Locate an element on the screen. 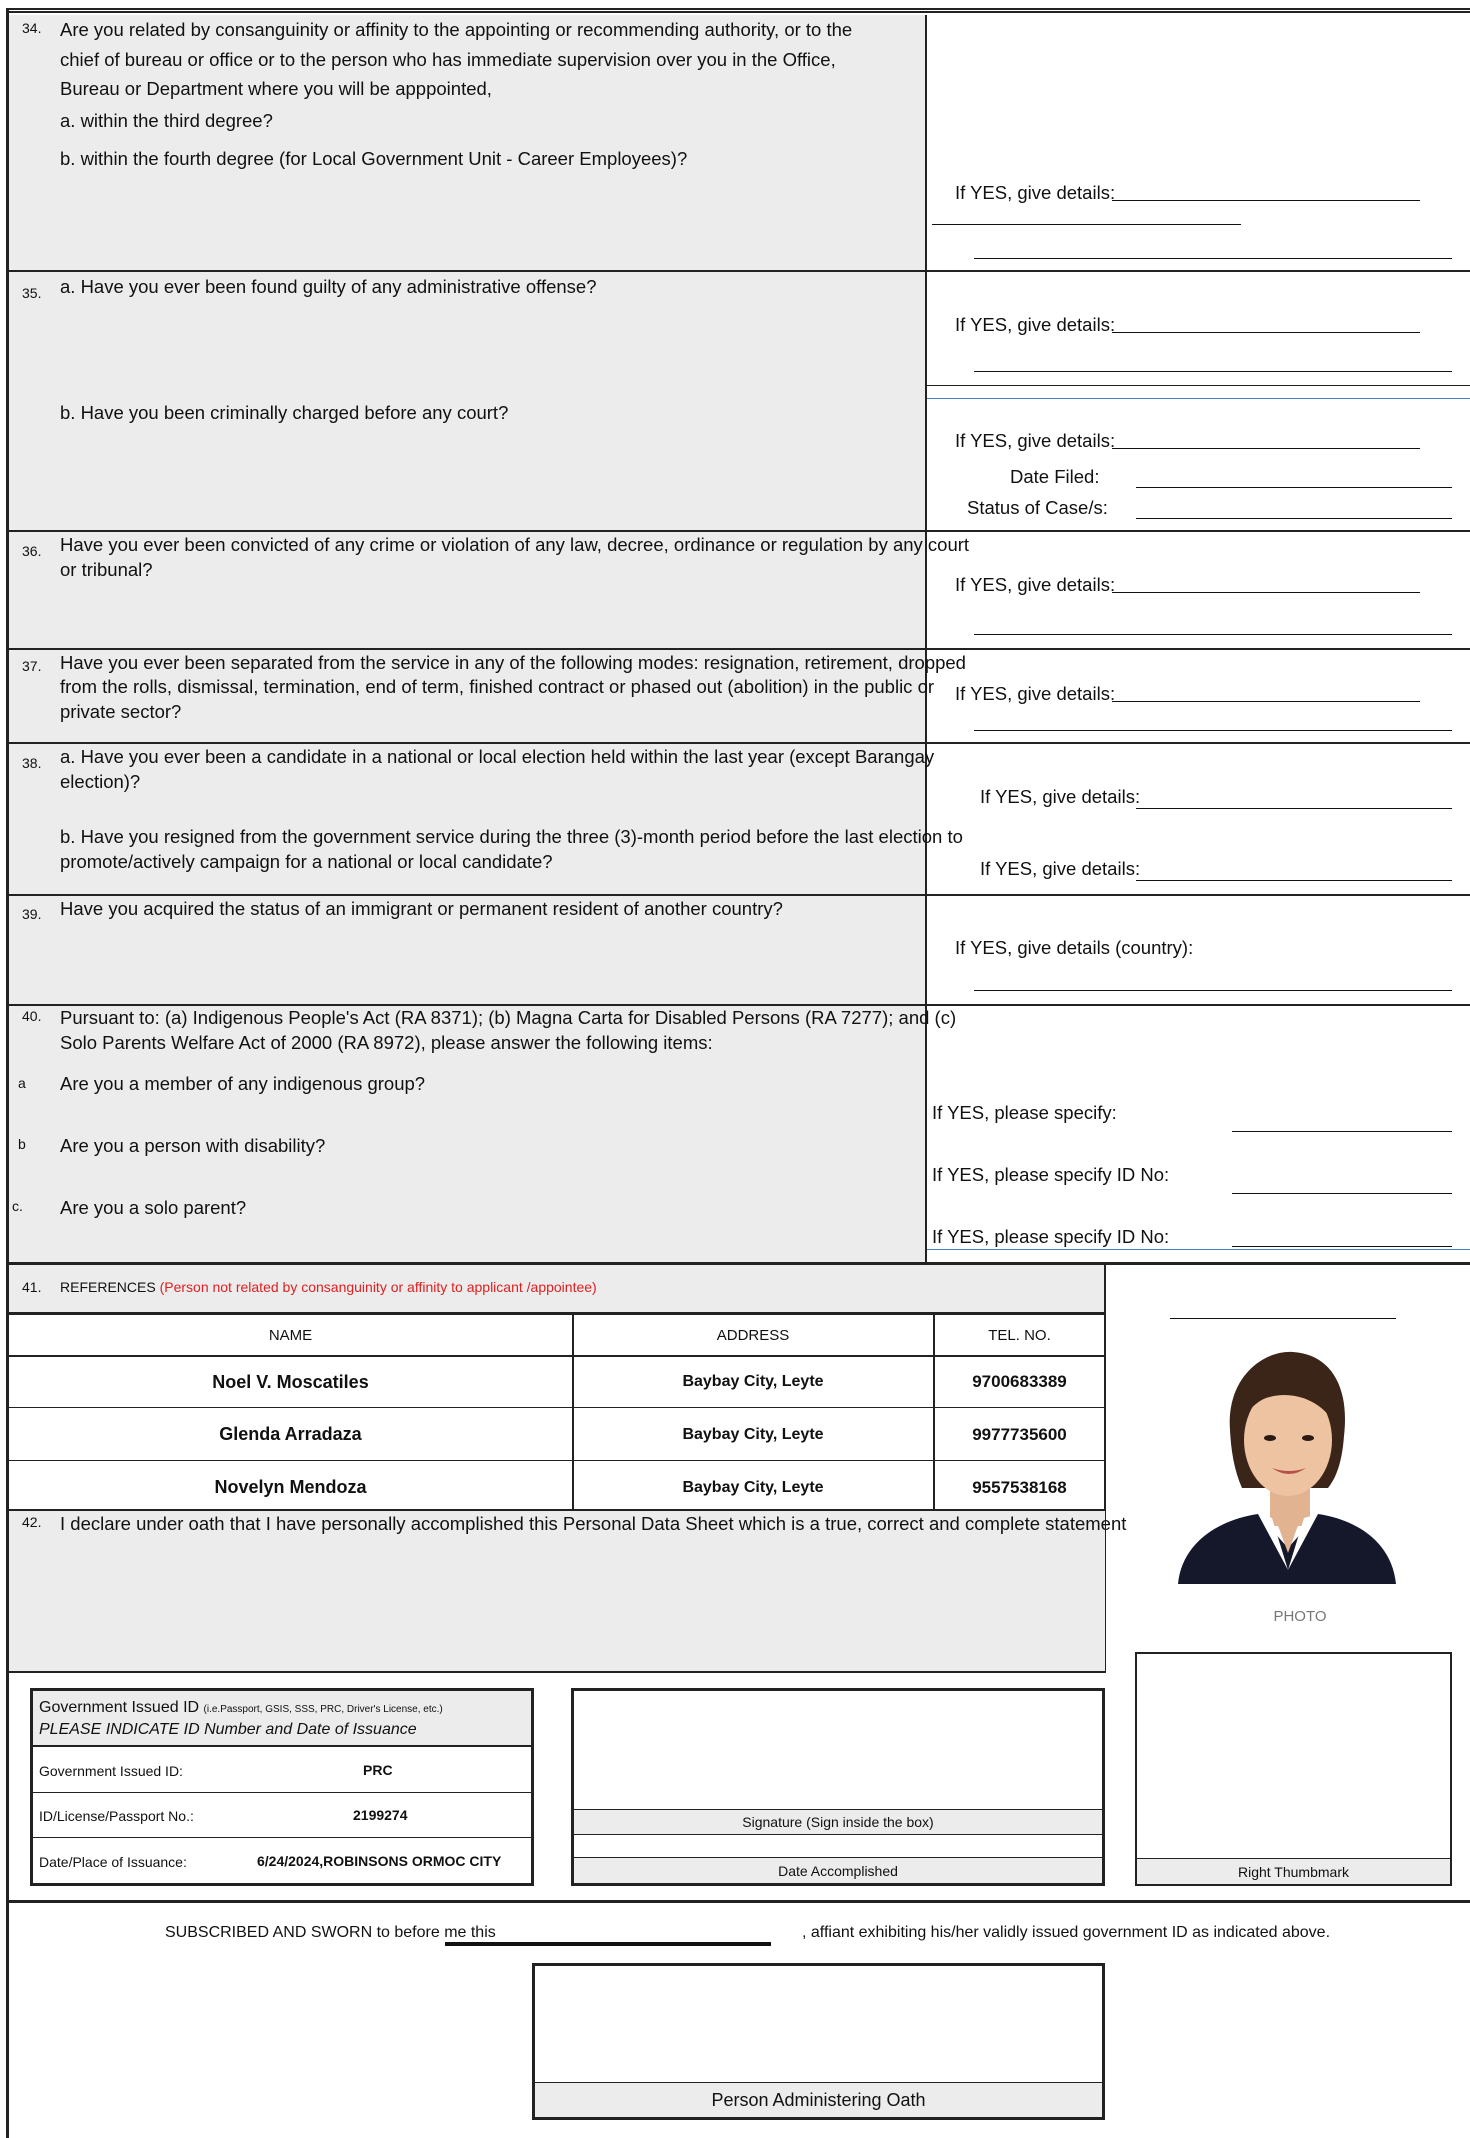 The height and width of the screenshot is (2138, 1470). q35-date-filed-field is located at coordinates (1294, 487).